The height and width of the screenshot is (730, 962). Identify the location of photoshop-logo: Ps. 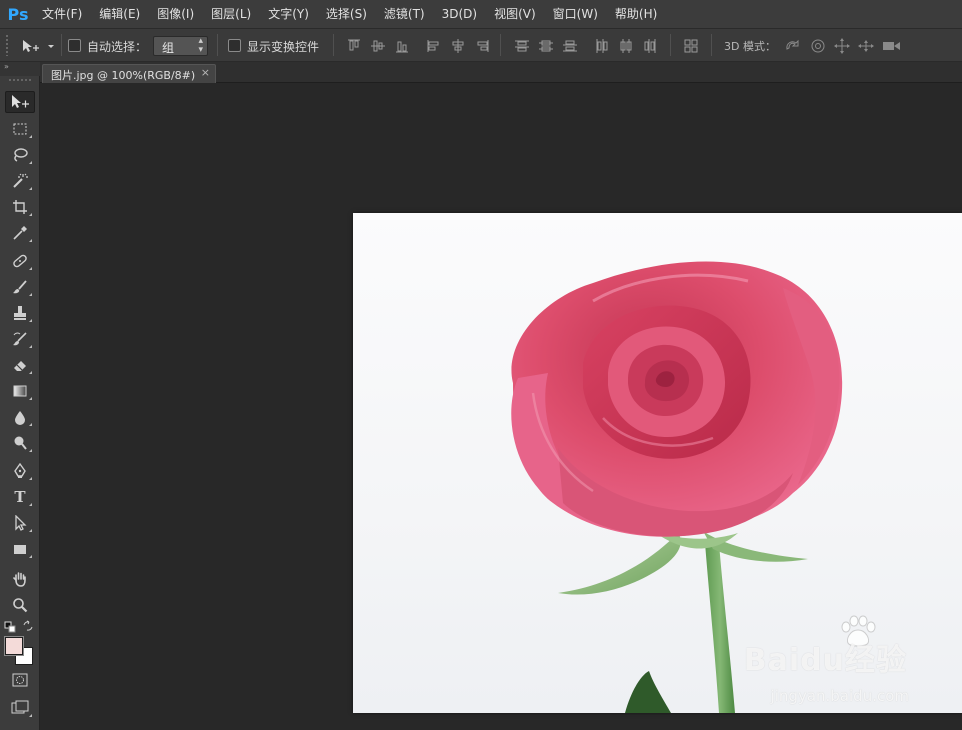
(18, 14).